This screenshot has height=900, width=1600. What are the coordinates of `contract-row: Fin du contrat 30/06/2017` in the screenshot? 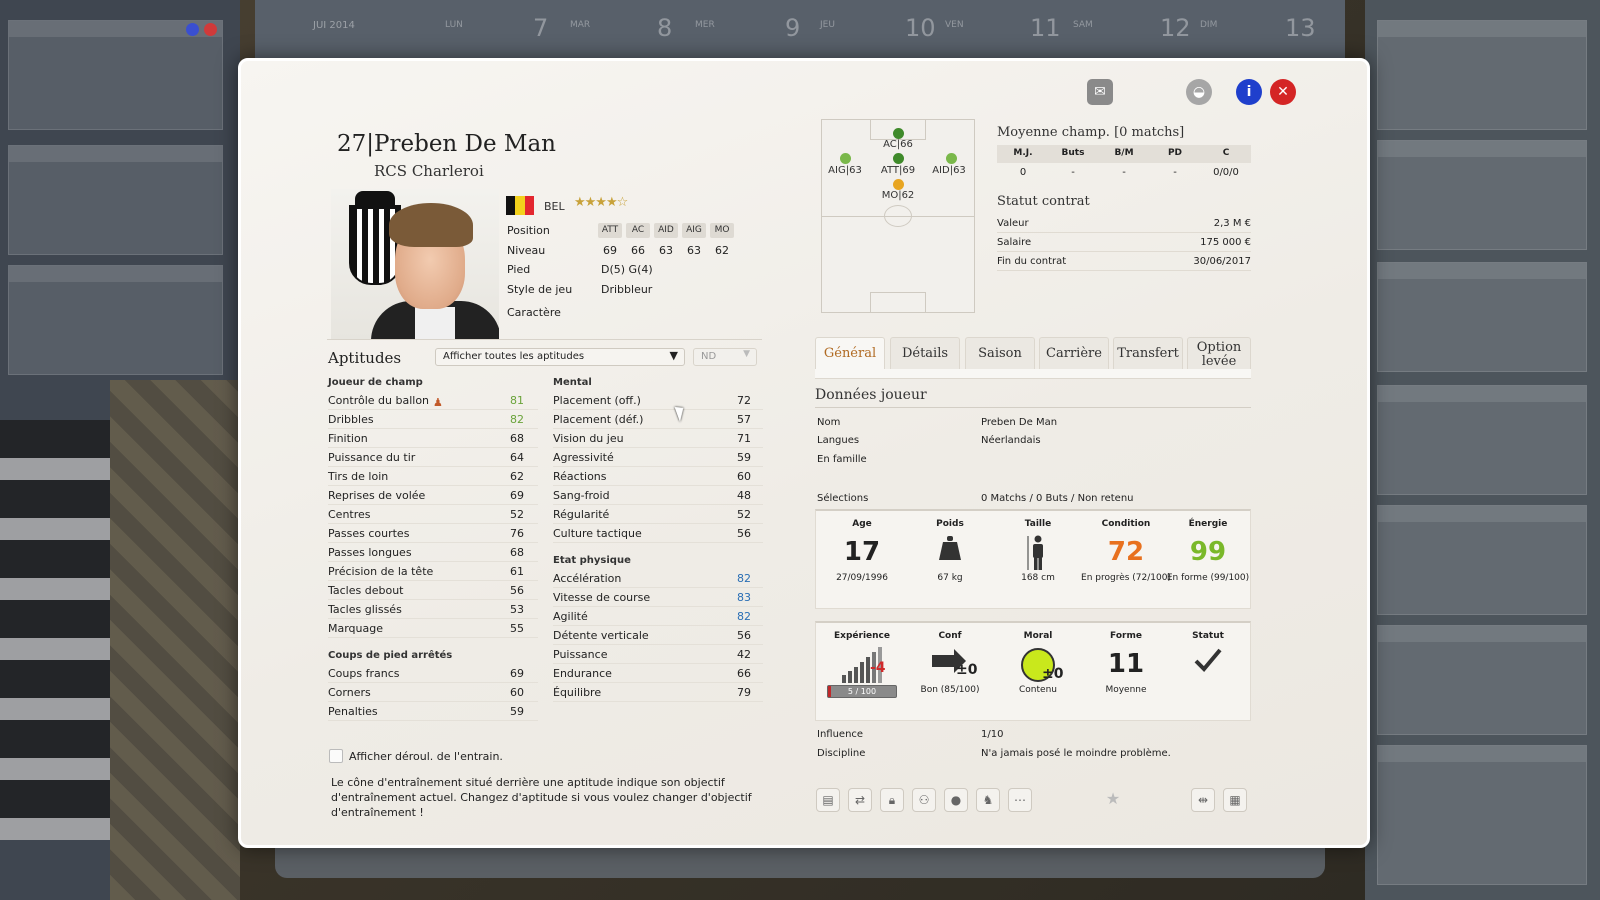 It's located at (1124, 261).